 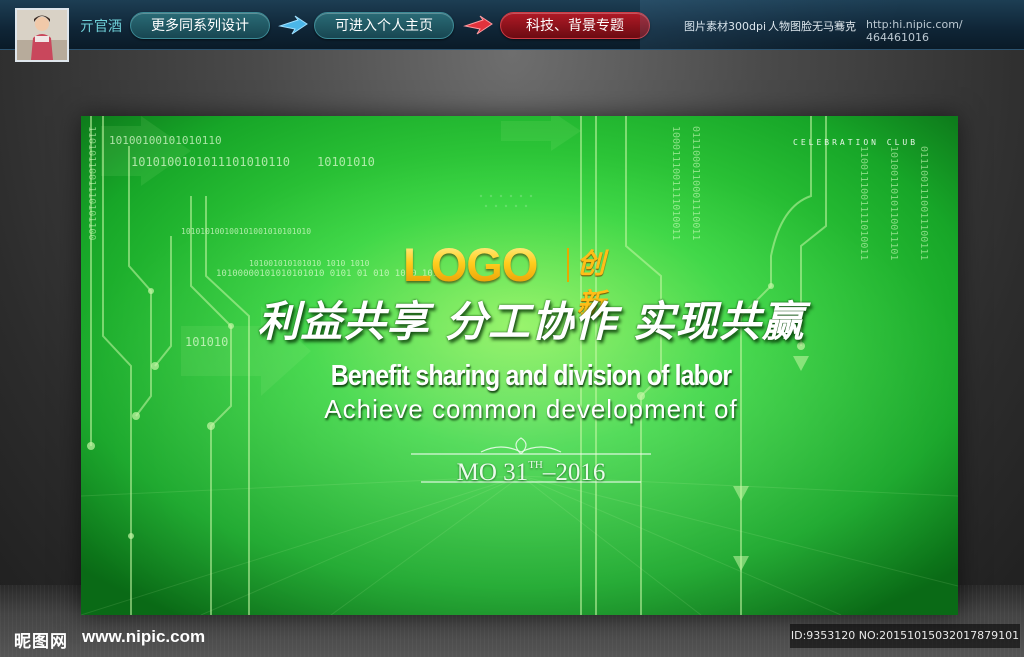 What do you see at coordinates (531, 321) in the screenshot?
I see `headline-chinese: 利益共享 分工协作 实现共赢` at bounding box center [531, 321].